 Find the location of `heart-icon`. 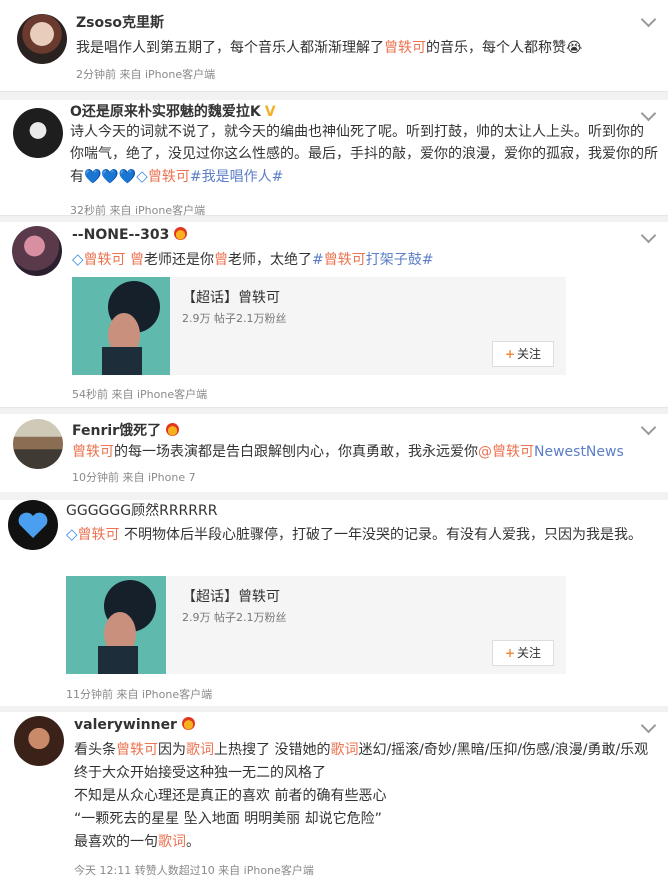

heart-icon is located at coordinates (33, 525).